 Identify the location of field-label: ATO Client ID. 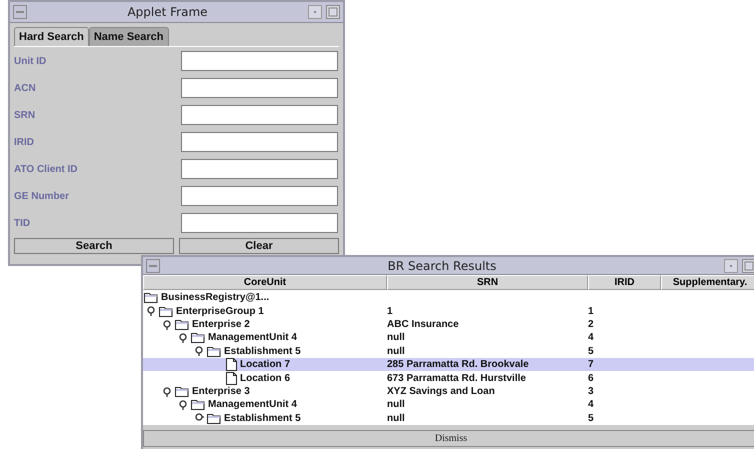
(46, 169).